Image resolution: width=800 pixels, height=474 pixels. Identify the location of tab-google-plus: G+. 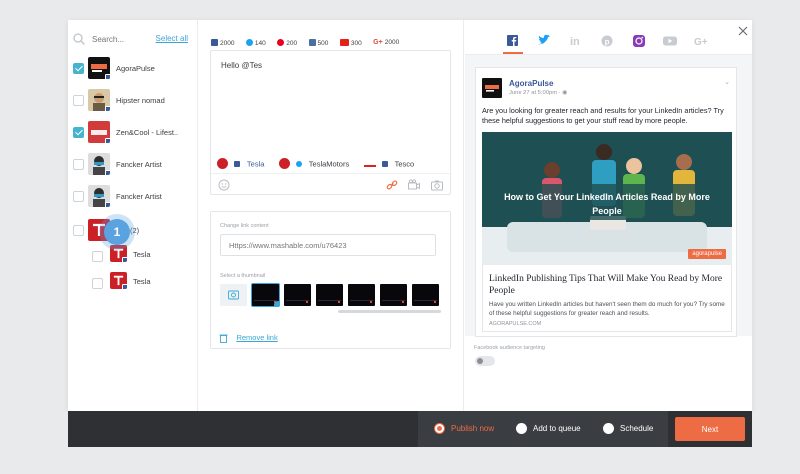
(702, 41).